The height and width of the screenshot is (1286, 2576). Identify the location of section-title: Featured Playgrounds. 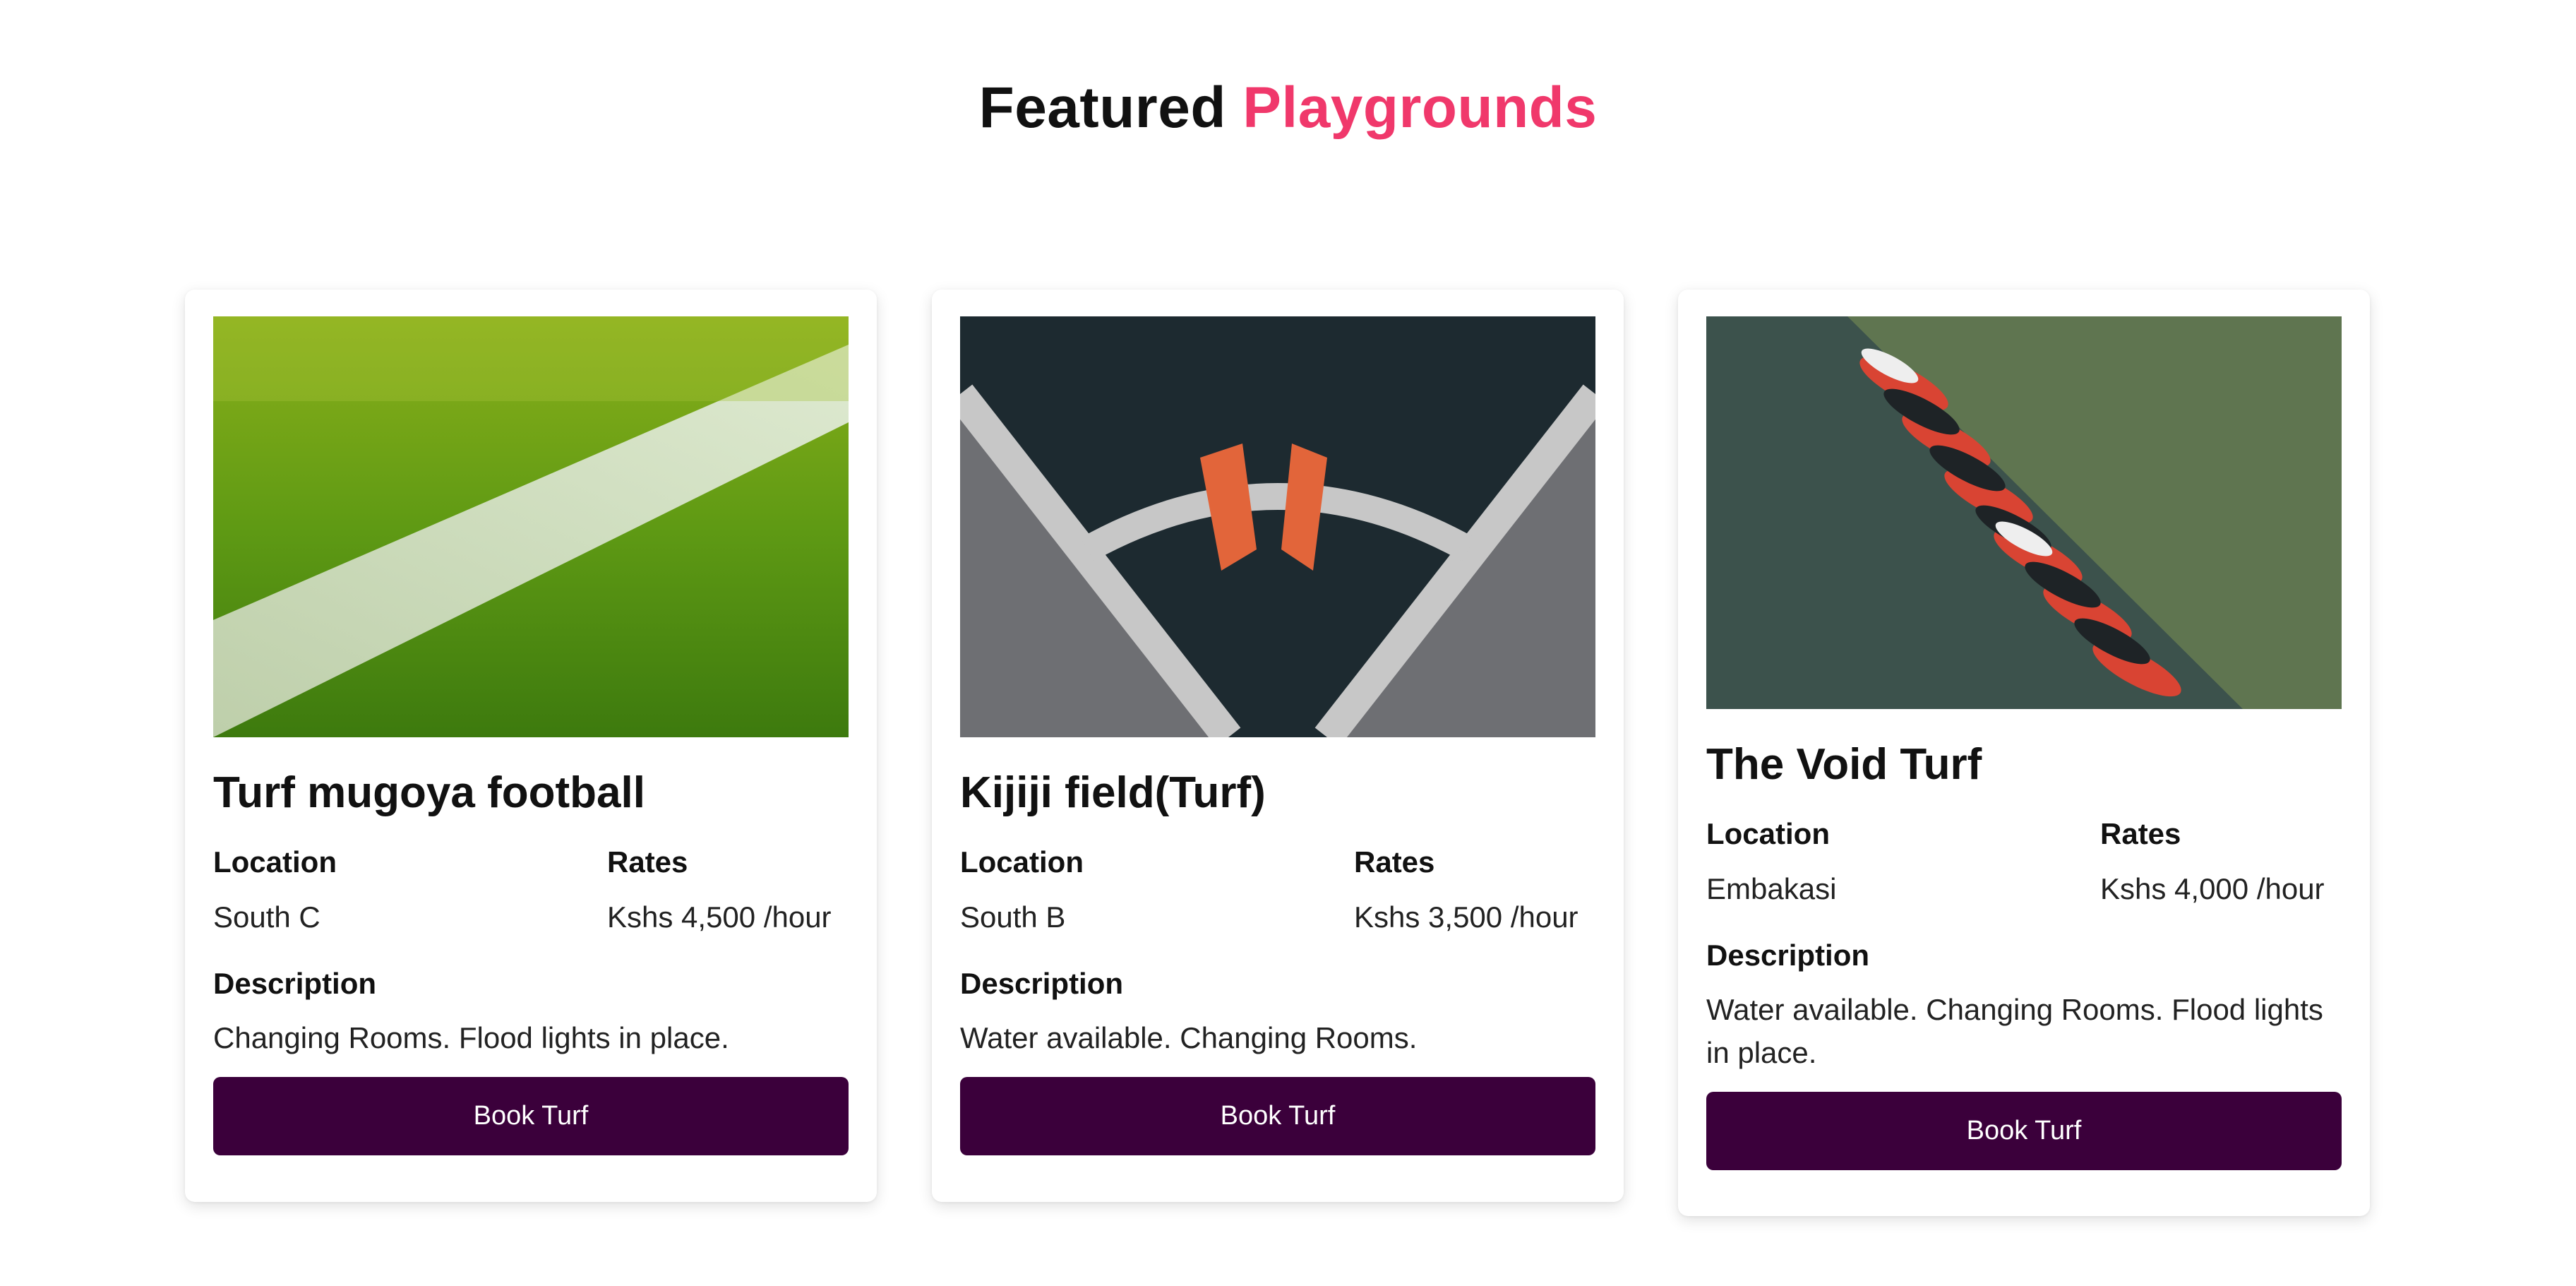
(1288, 108).